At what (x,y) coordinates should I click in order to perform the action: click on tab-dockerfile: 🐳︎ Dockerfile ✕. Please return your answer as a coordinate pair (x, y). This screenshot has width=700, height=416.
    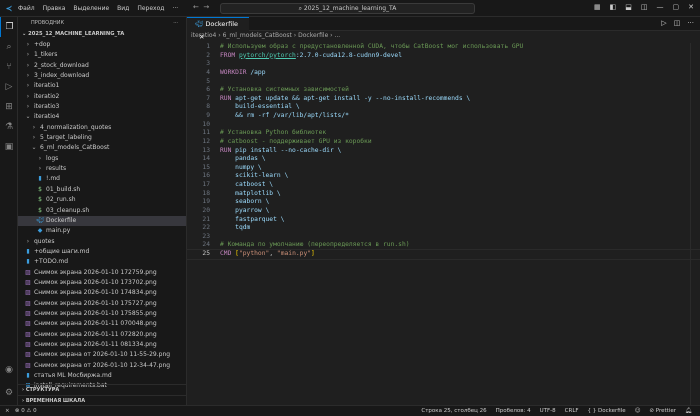
    Looking at the image, I should click on (218, 29).